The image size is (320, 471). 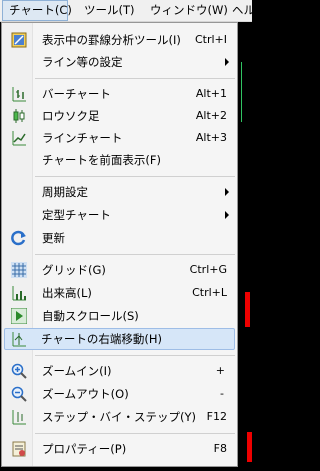 I want to click on step-icon, so click(x=19, y=417).